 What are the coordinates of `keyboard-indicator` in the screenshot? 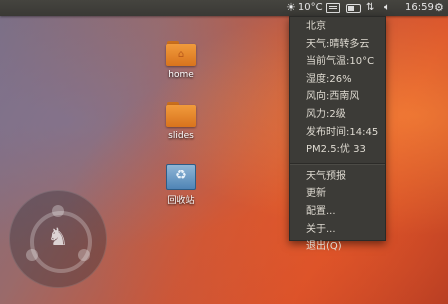 It's located at (333, 8).